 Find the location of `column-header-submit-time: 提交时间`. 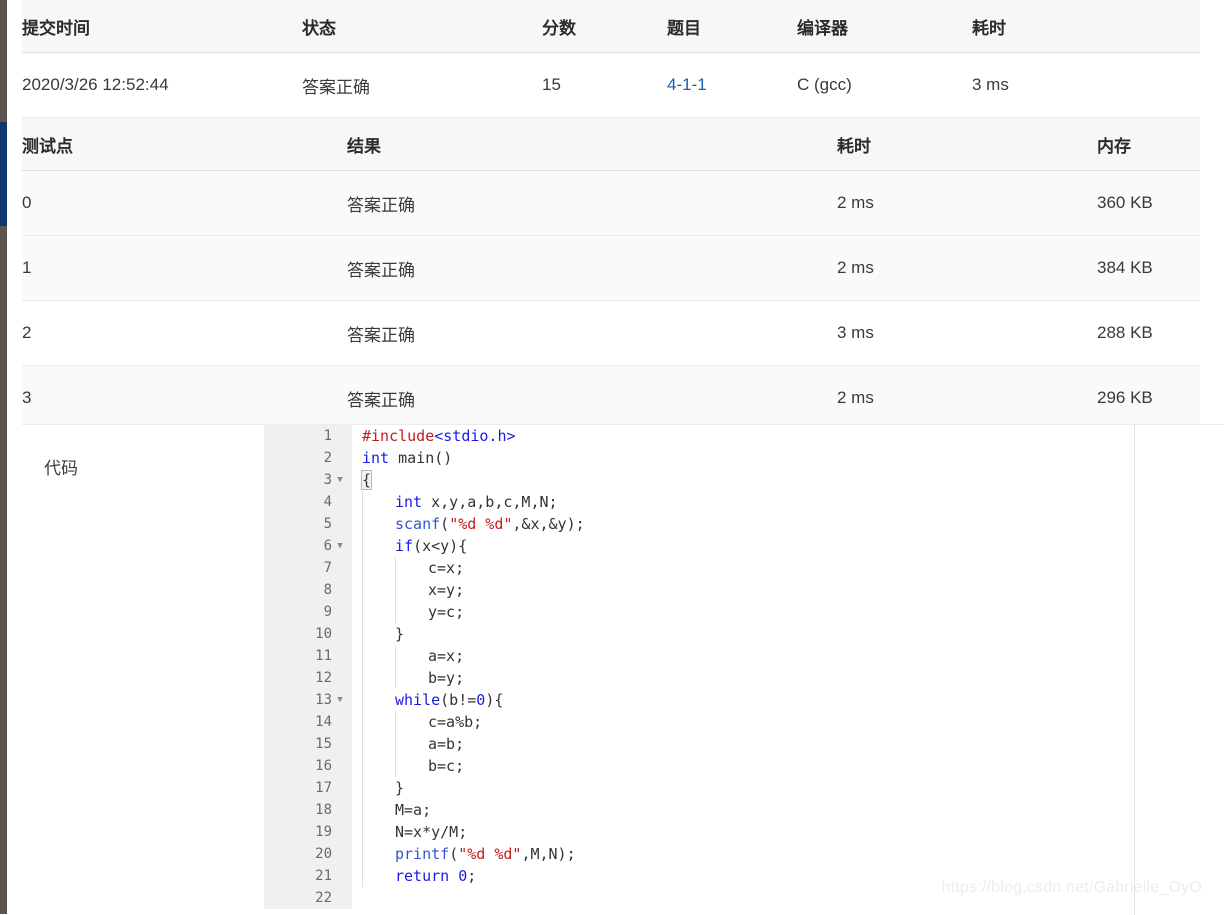

column-header-submit-time: 提交时间 is located at coordinates (162, 26).